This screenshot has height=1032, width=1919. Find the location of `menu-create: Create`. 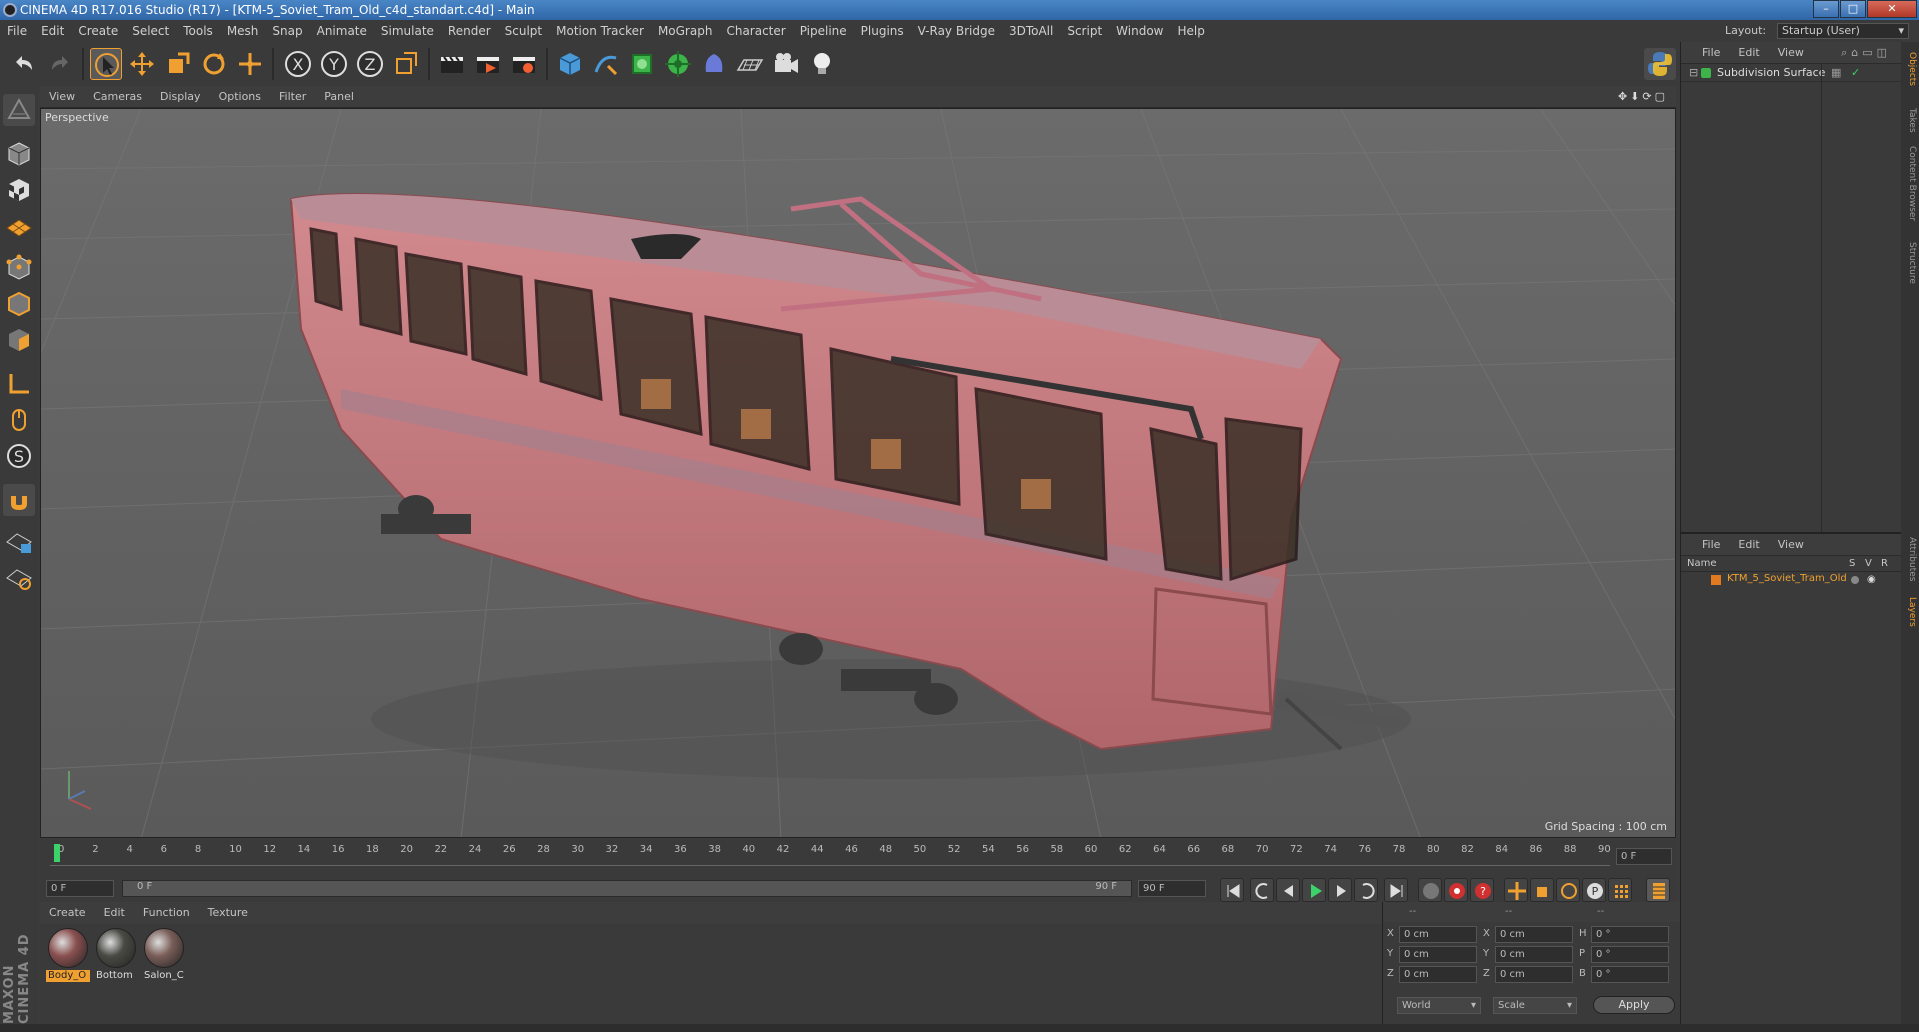

menu-create: Create is located at coordinates (98, 31).